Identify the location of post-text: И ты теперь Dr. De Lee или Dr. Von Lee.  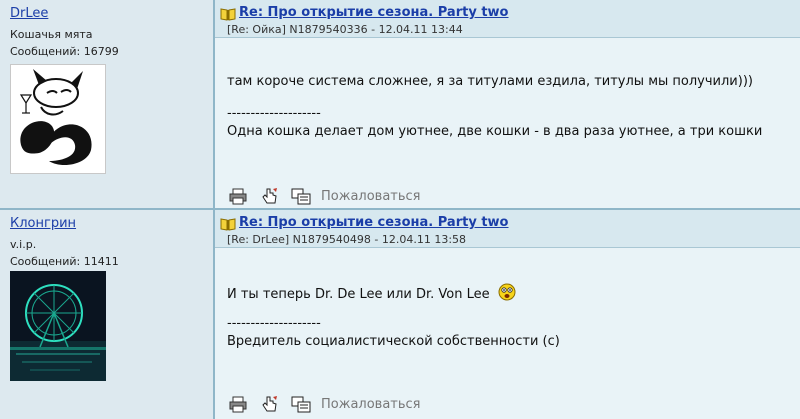
(358, 294).